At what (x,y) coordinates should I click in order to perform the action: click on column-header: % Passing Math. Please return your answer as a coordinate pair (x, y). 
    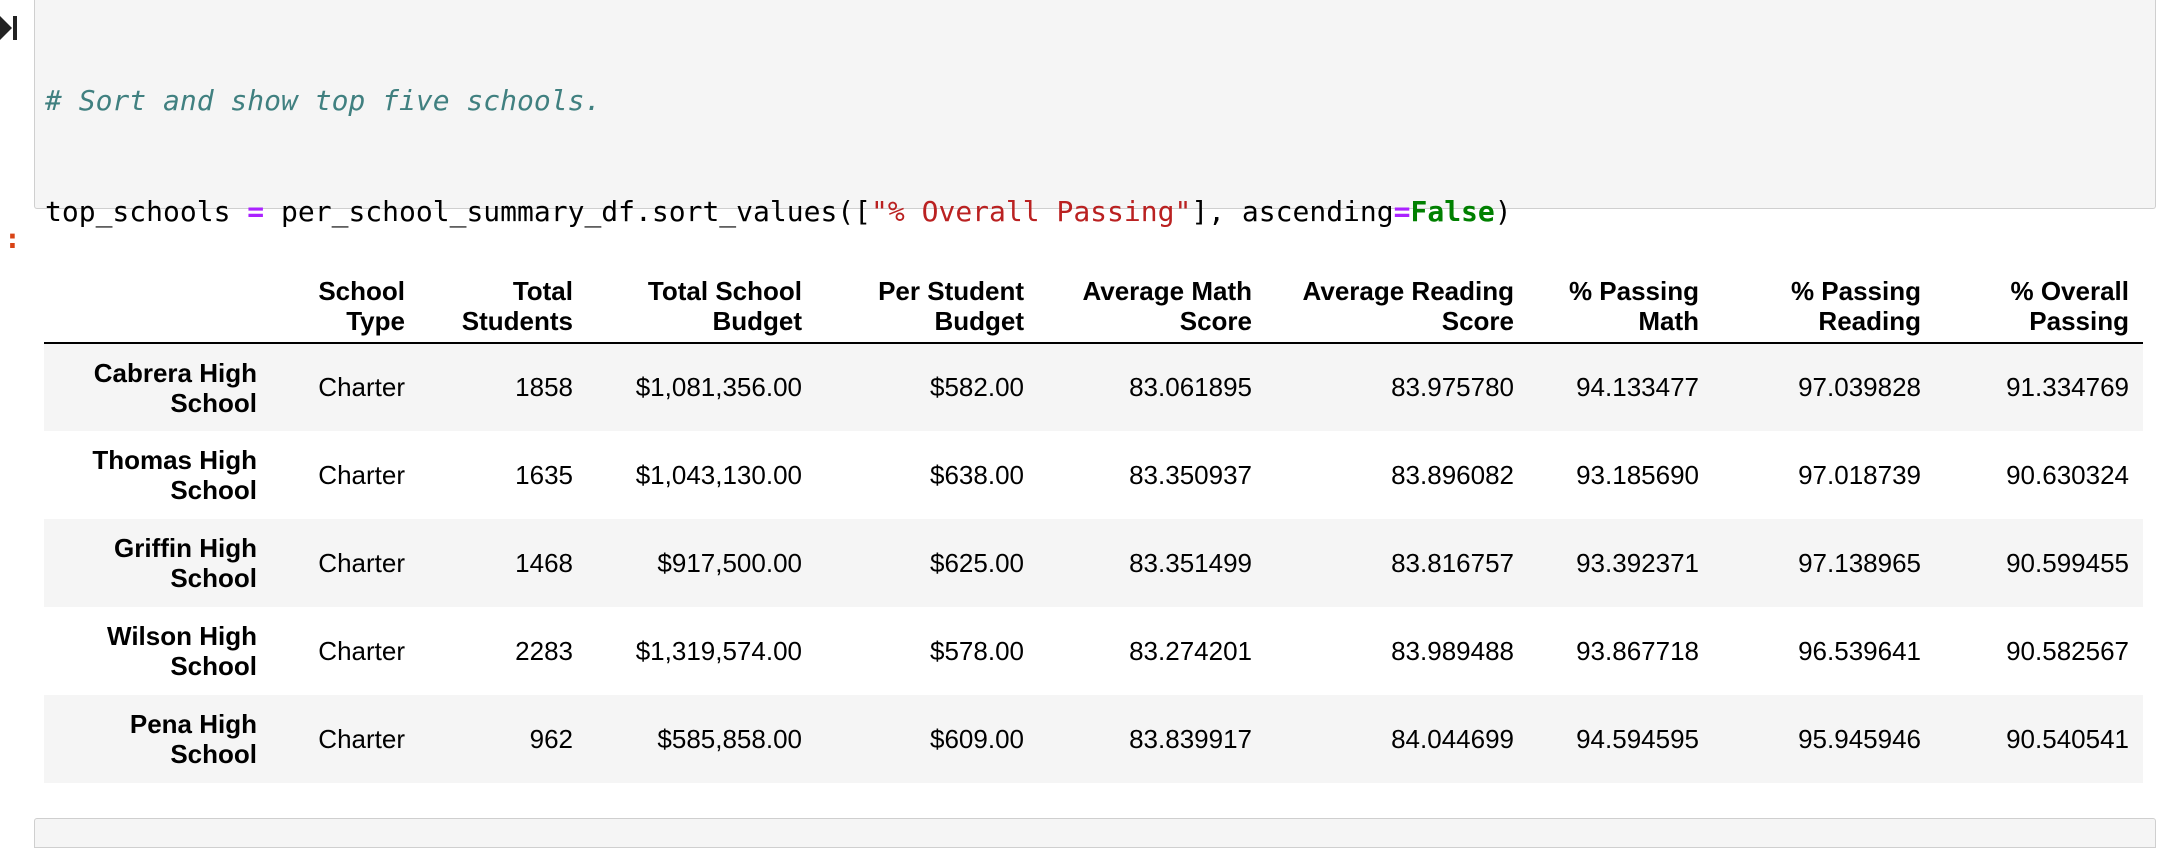
    Looking at the image, I should click on (1620, 301).